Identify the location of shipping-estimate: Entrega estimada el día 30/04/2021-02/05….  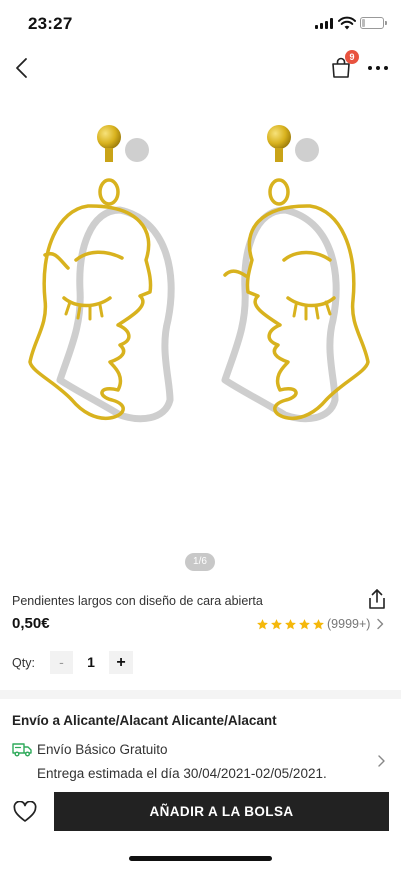
(182, 773).